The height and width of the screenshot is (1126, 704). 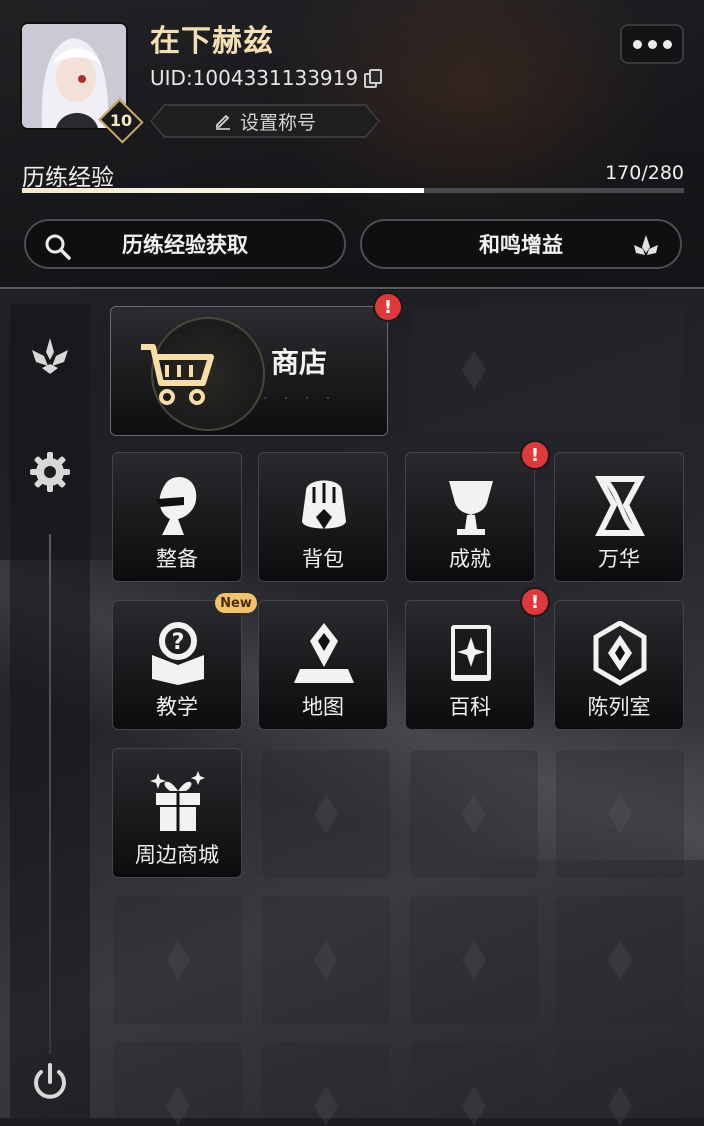 I want to click on tile-merch-store: 周边商城, so click(x=177, y=813).